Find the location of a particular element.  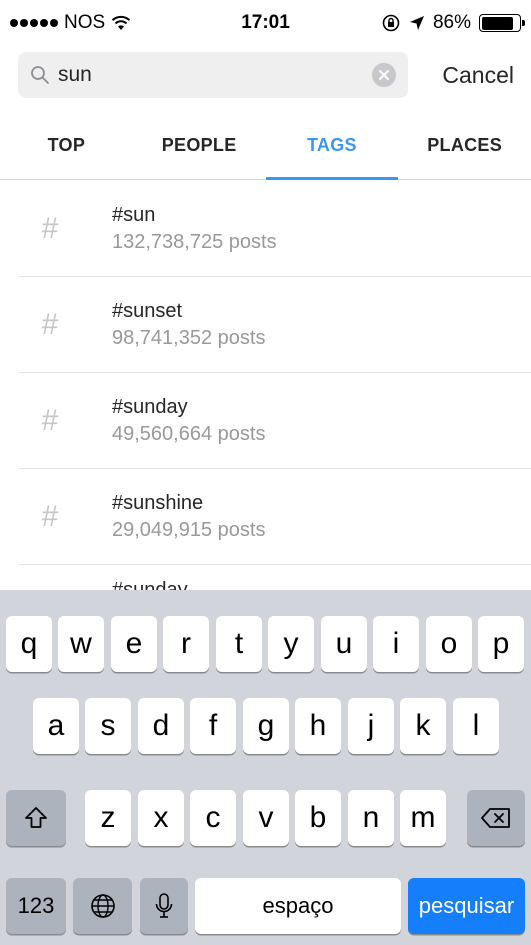

battery-percent: 86% is located at coordinates (451, 22).